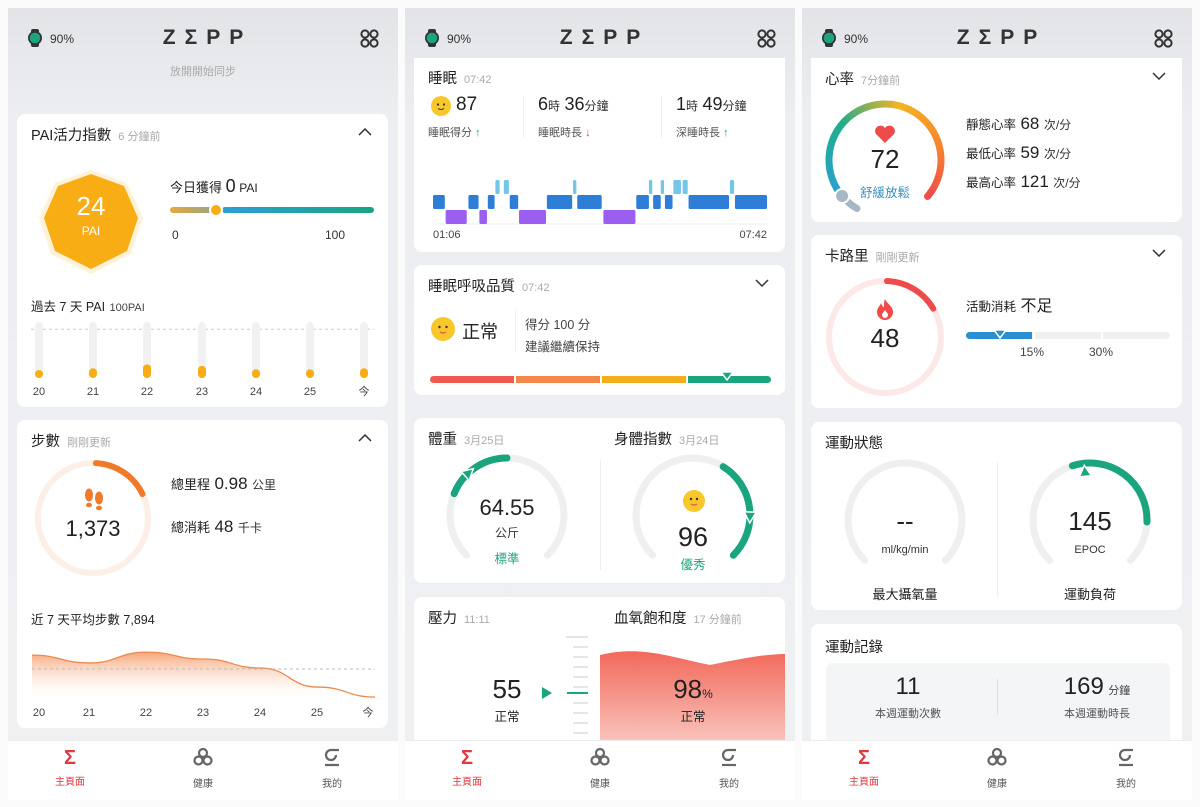  What do you see at coordinates (863, 758) in the screenshot?
I see `sigma-home-icon: Σ` at bounding box center [863, 758].